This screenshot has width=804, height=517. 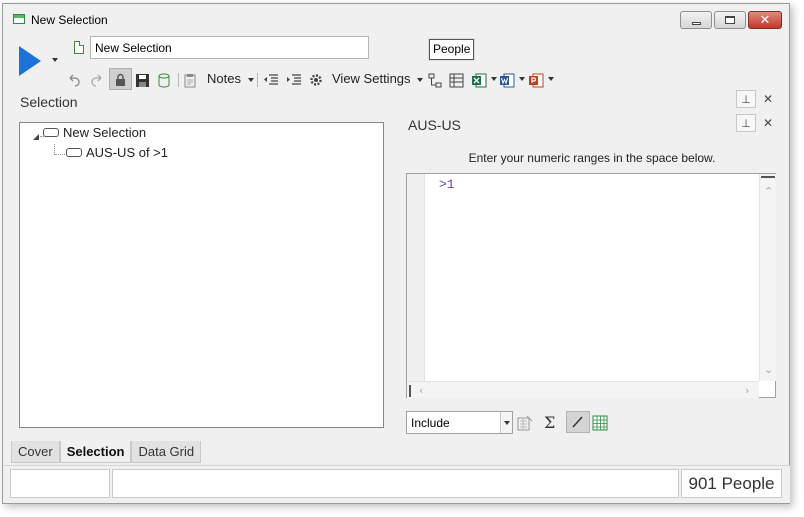 I want to click on people-badge: People, so click(x=452, y=49).